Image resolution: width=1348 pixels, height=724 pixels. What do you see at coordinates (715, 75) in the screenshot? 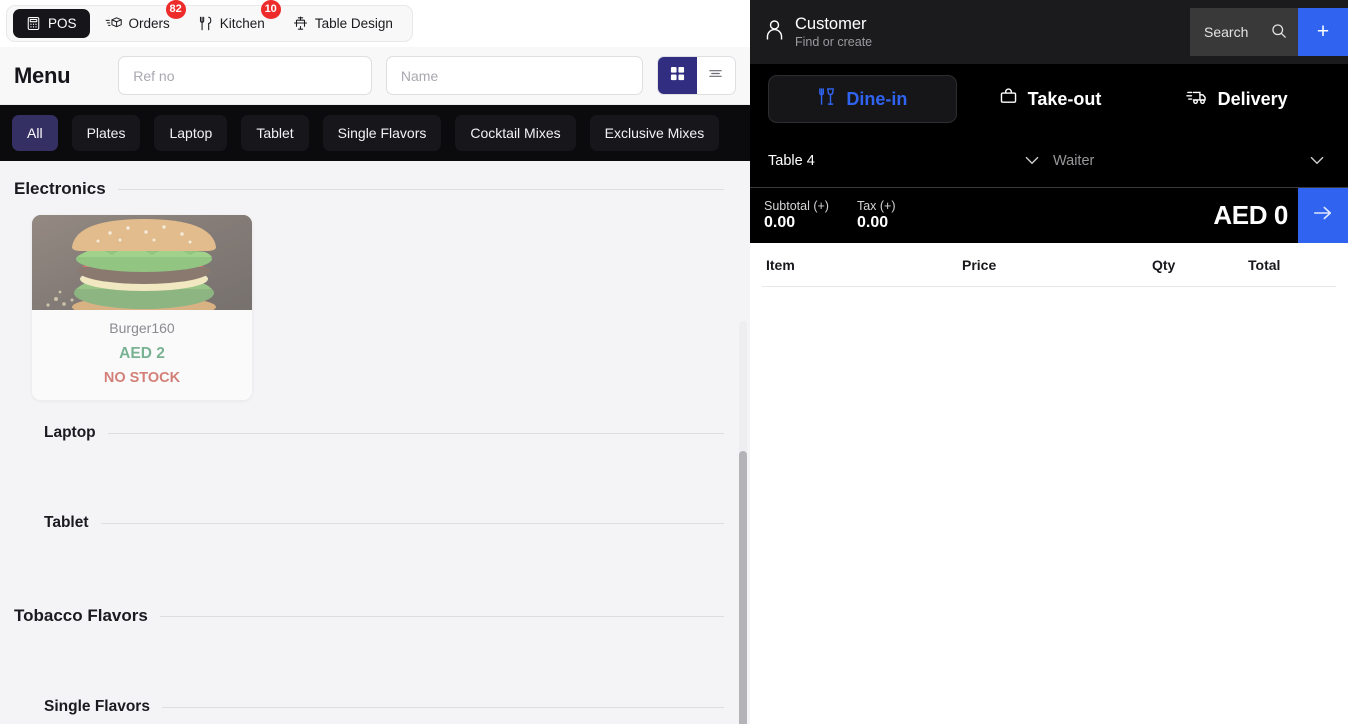
I see `list-view-button` at bounding box center [715, 75].